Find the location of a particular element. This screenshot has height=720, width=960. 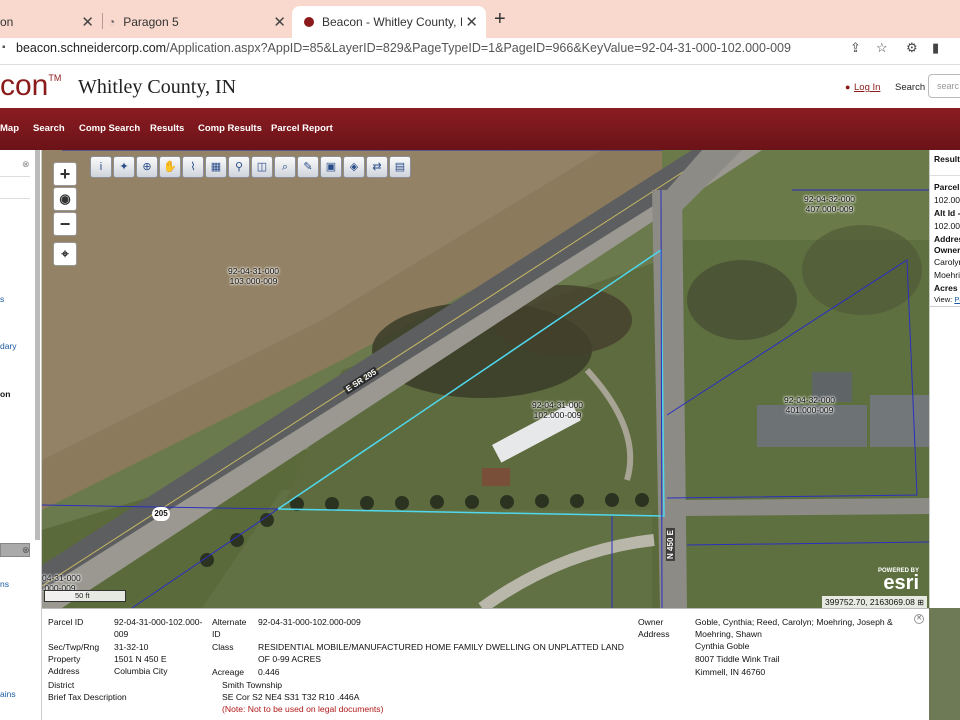

sec-twp-rng-label: Sec/Twp/Rng is located at coordinates (74, 647).